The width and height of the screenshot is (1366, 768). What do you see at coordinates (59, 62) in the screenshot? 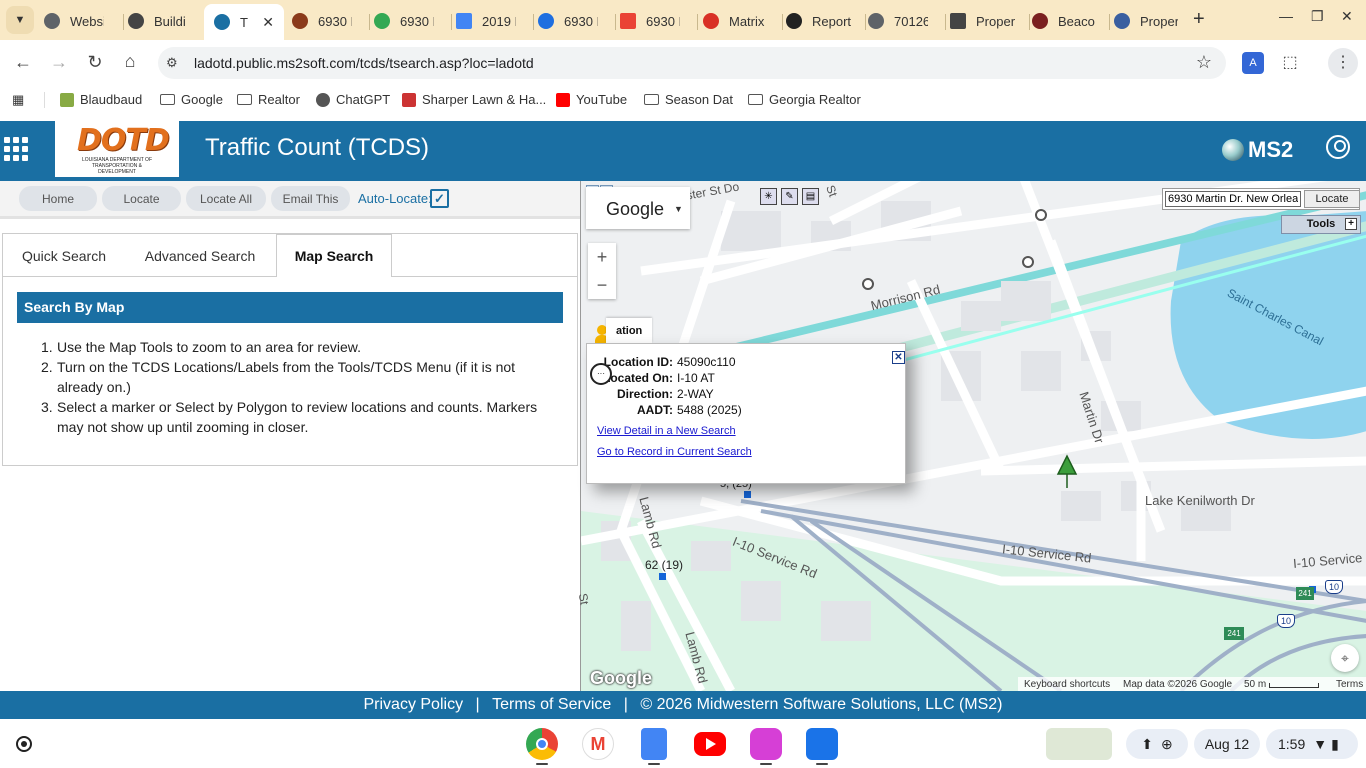
I see `forward-icon: →` at bounding box center [59, 62].